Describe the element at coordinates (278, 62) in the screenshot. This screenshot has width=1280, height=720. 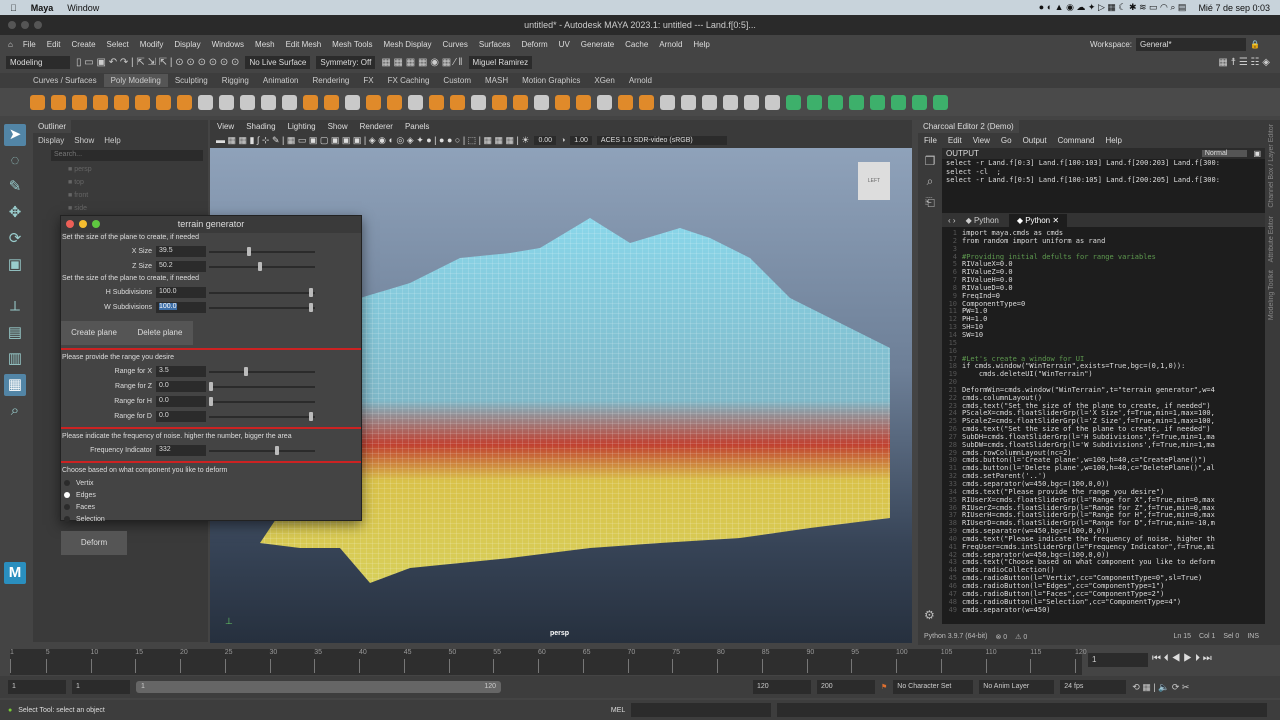
I see `live-surface: No Live Surface` at that location.